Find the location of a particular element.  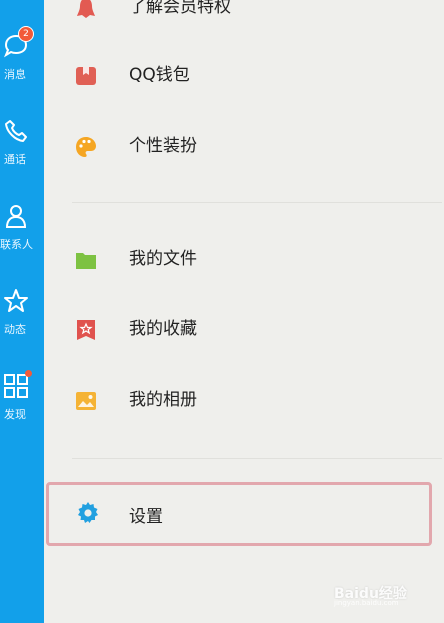

menu-label-settings: 设置 is located at coordinates (146, 517).